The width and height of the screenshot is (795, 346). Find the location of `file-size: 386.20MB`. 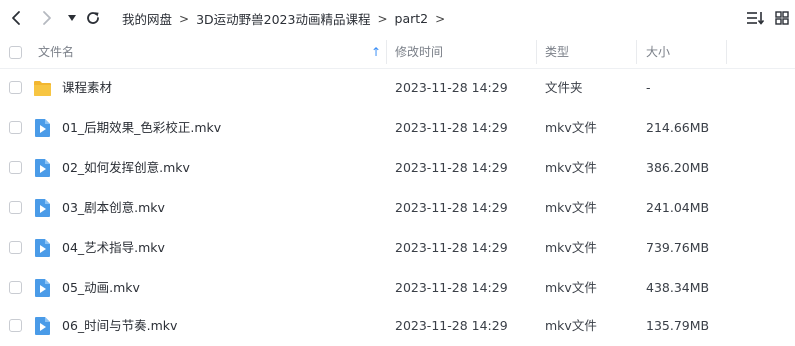

file-size: 386.20MB is located at coordinates (678, 167).